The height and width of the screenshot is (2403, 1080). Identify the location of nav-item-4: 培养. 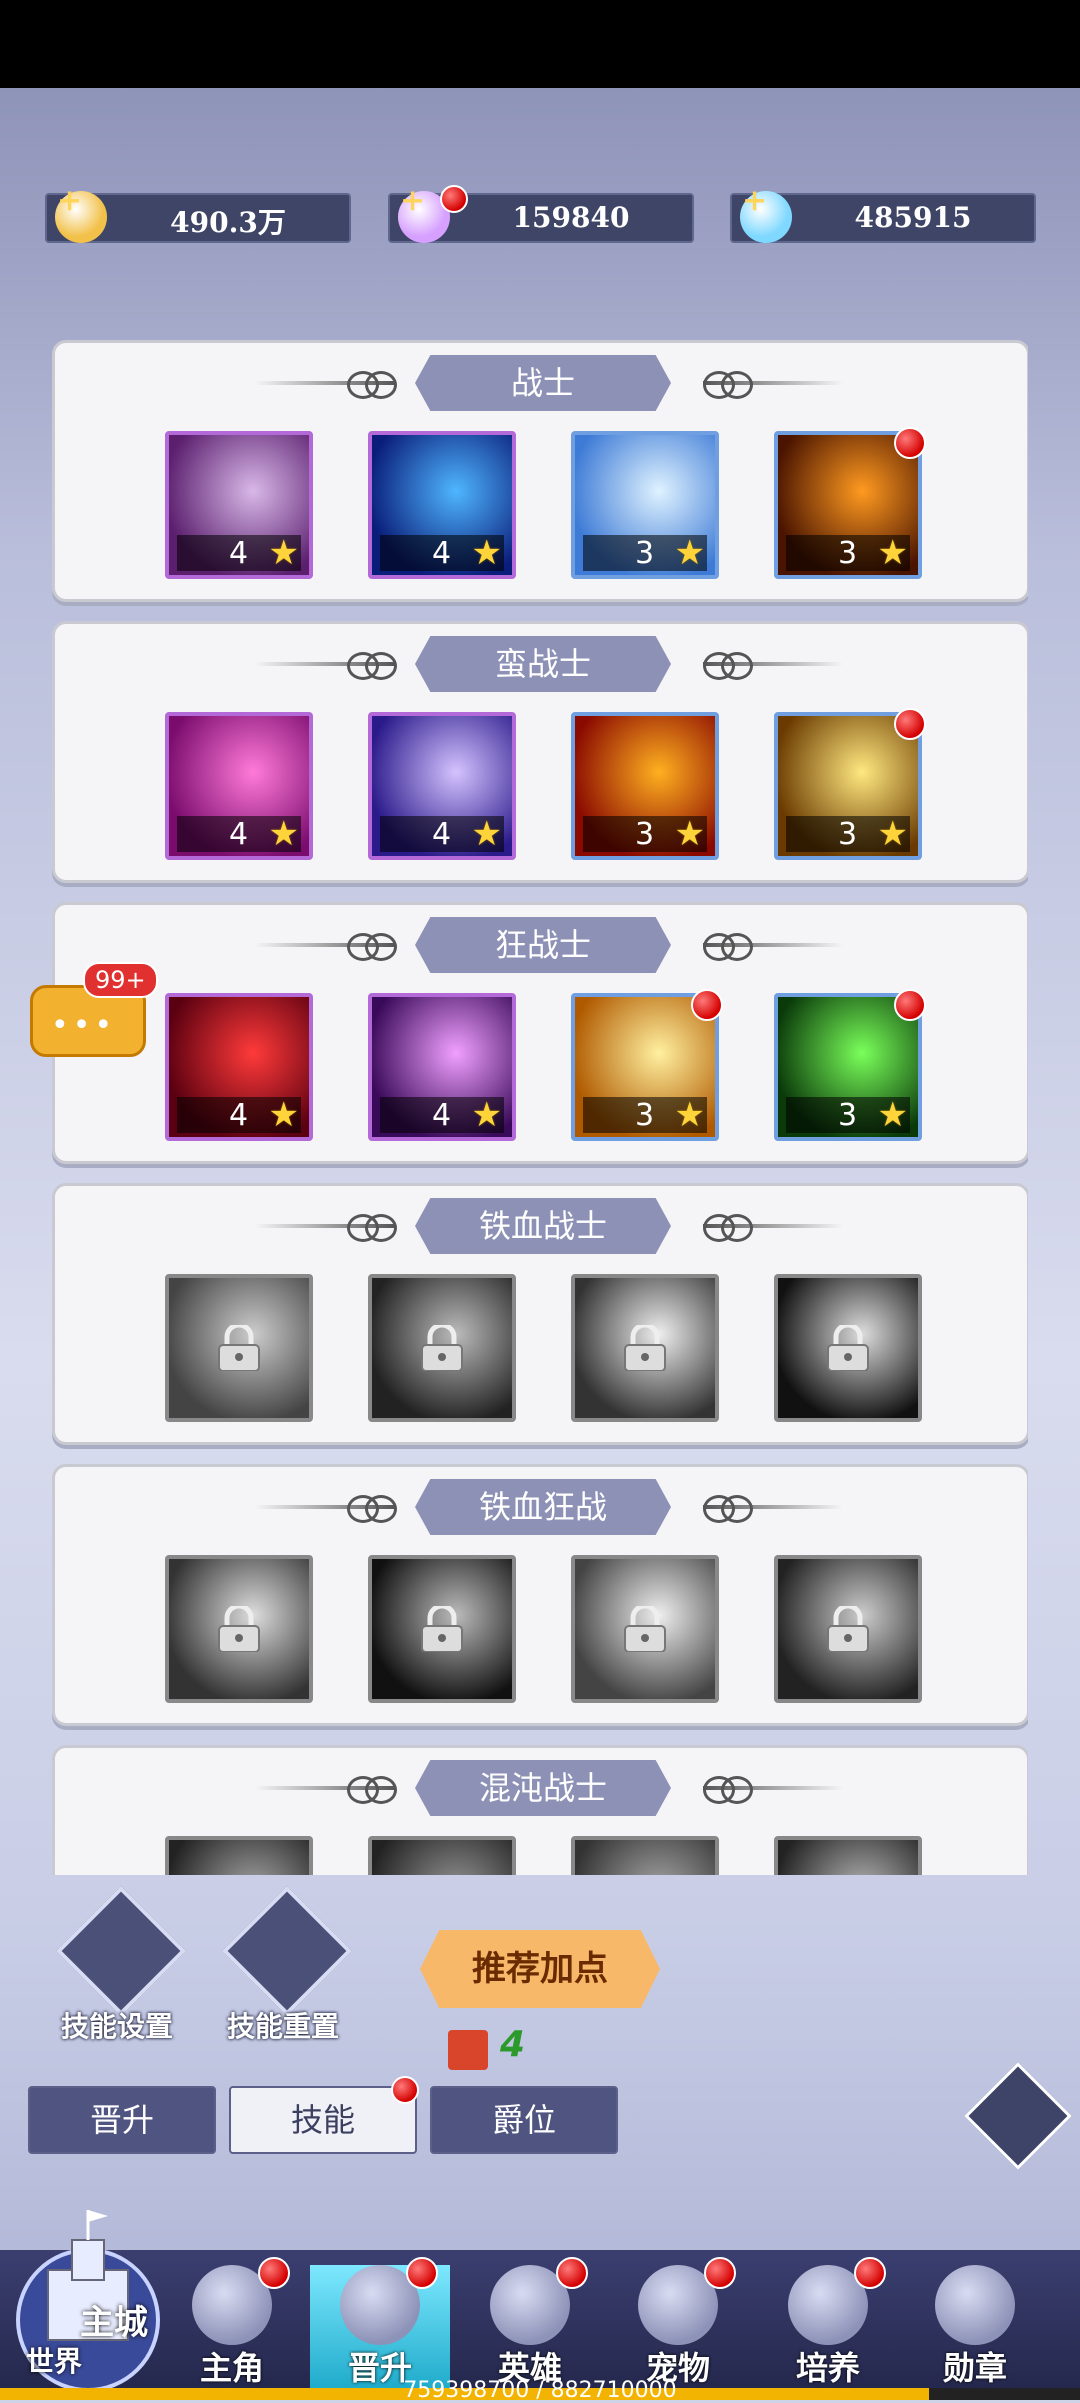
(828, 2326).